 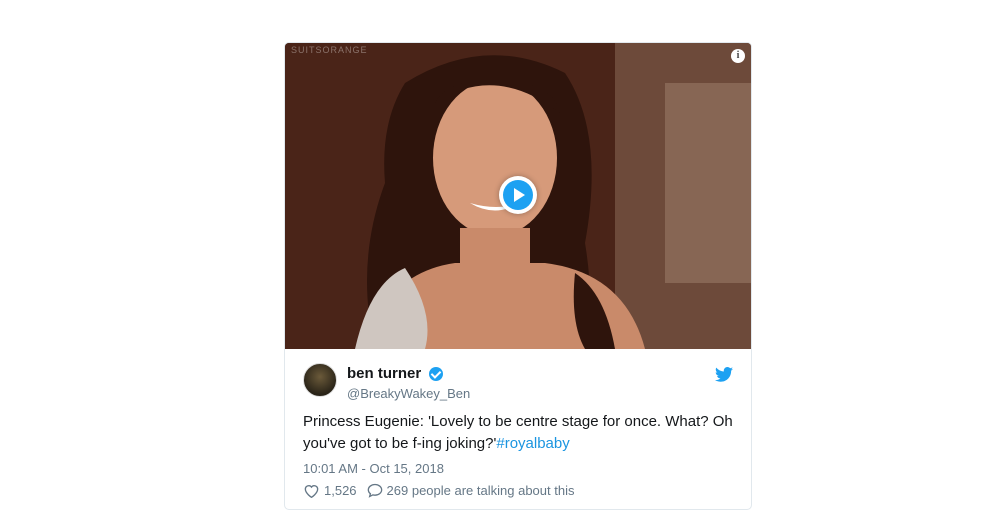 What do you see at coordinates (408, 383) in the screenshot?
I see `tweet-author: ben turner @BreakyWakey_Ben` at bounding box center [408, 383].